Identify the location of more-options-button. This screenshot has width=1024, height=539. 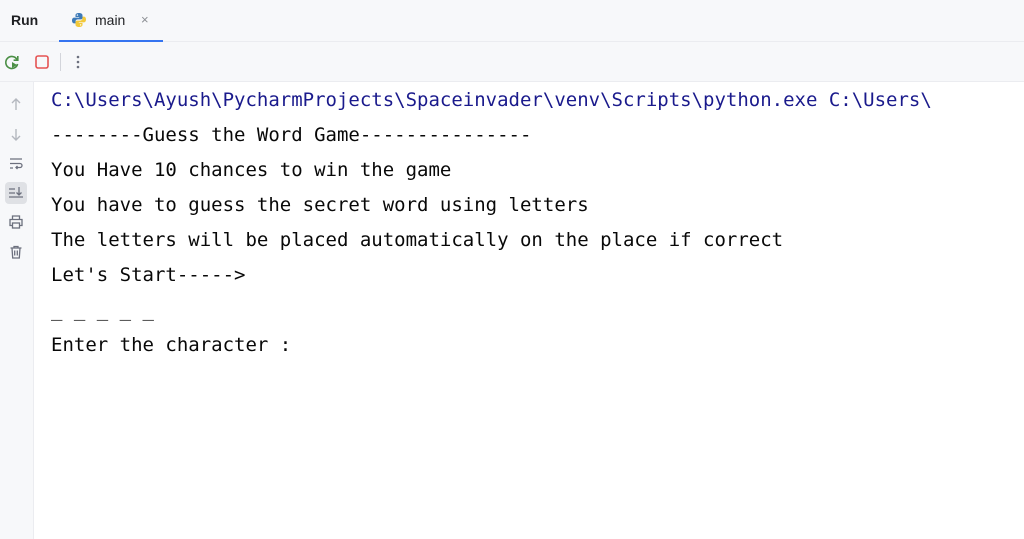
(78, 62).